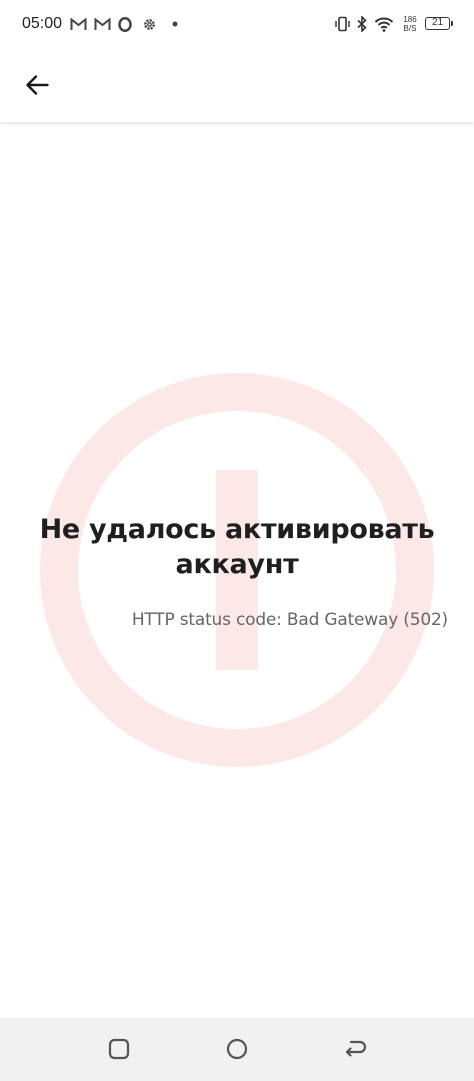 The height and width of the screenshot is (1081, 474). What do you see at coordinates (42, 23) in the screenshot?
I see `status-time: 05:00` at bounding box center [42, 23].